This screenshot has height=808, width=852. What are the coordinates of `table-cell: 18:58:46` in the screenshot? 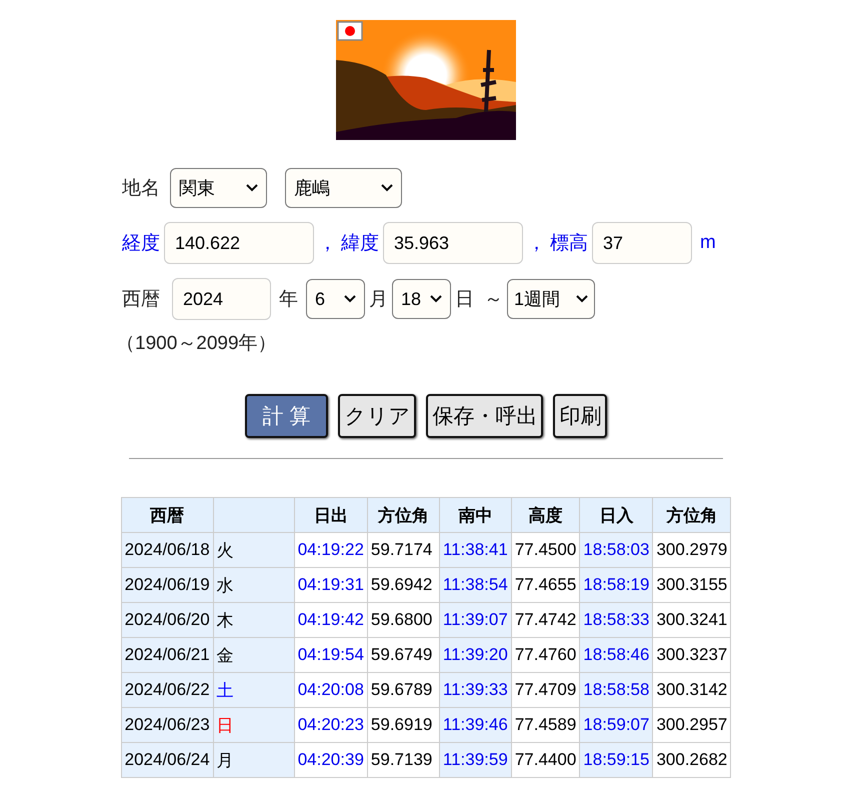 It's located at (616, 655).